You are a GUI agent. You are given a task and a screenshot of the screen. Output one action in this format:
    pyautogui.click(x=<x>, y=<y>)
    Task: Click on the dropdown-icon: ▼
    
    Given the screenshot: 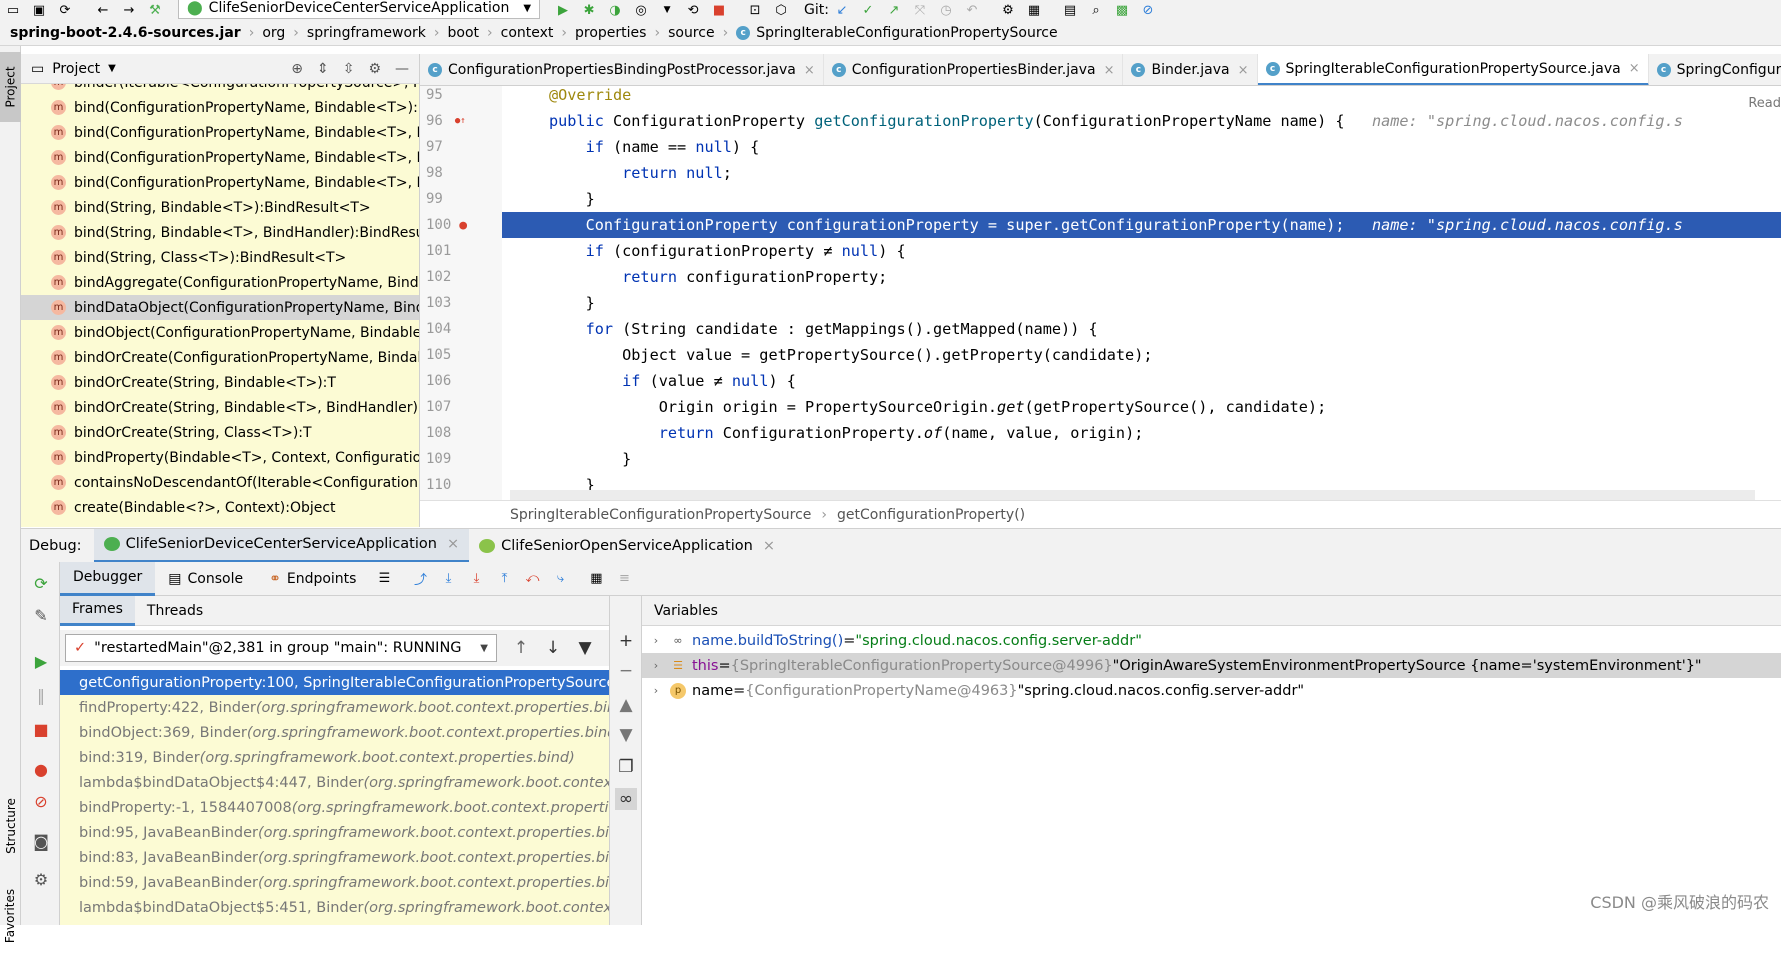 What is the action you would take?
    pyautogui.click(x=667, y=10)
    